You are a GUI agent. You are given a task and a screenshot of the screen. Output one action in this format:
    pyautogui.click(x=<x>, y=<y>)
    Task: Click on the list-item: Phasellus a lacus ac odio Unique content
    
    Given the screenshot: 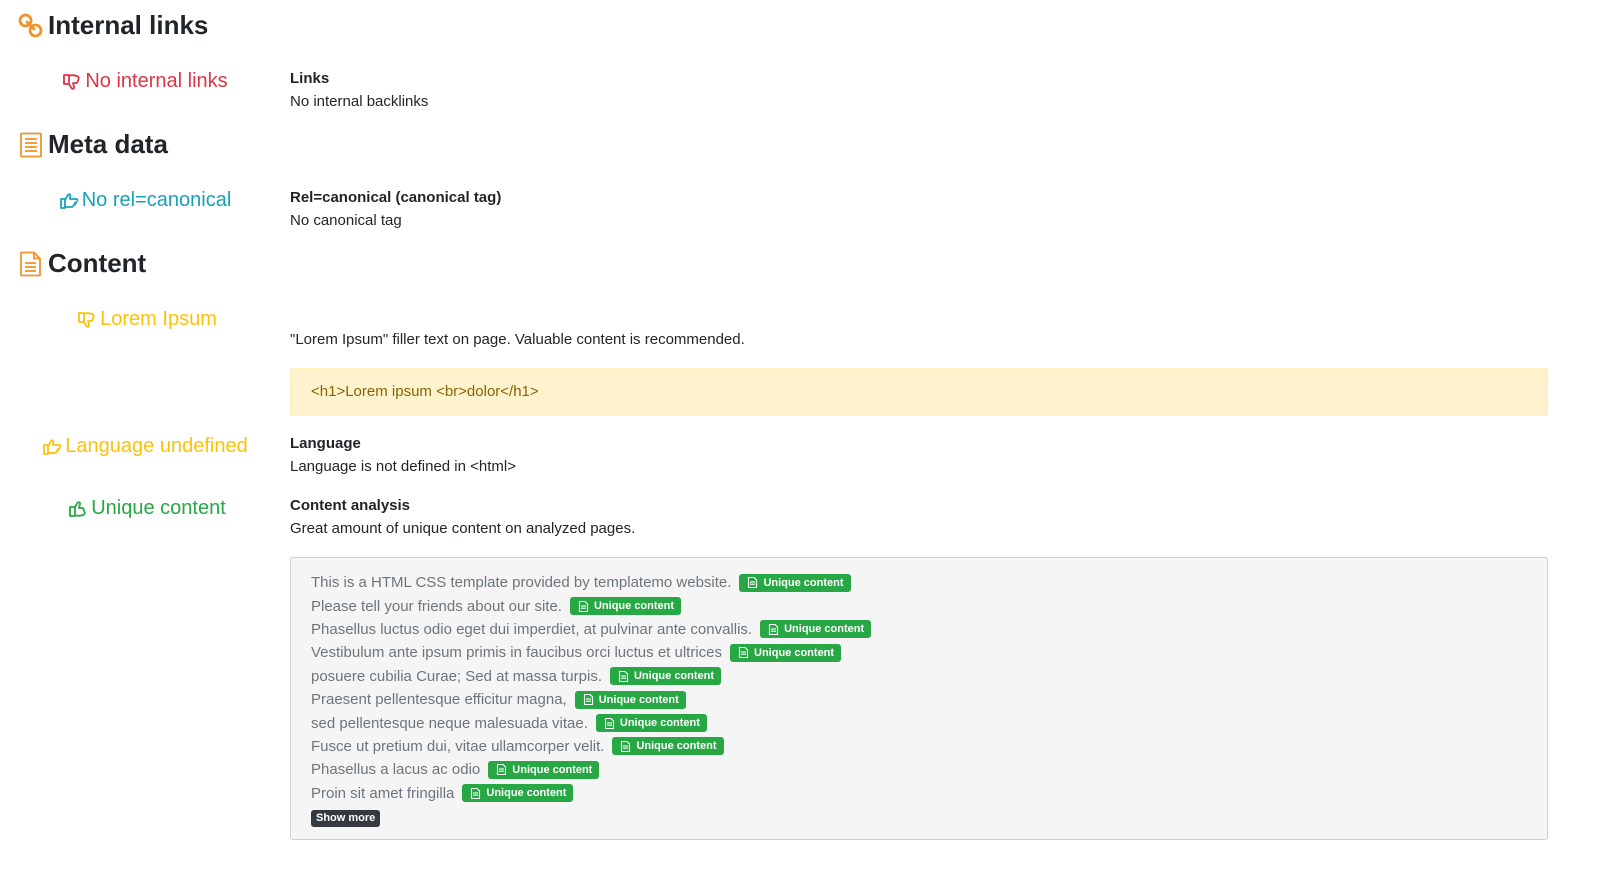 What is the action you would take?
    pyautogui.click(x=919, y=769)
    